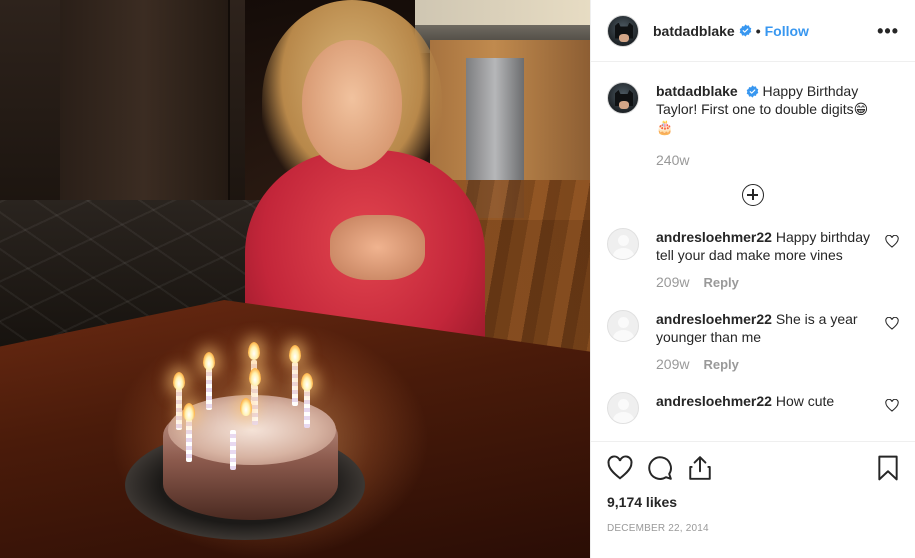  I want to click on photo-door, so click(145, 115).